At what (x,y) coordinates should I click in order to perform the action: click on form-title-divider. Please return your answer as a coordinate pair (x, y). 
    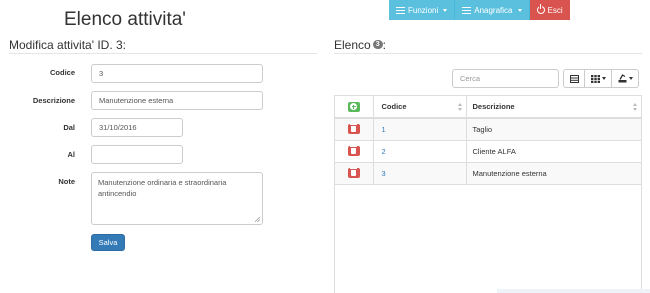
    Looking at the image, I should click on (163, 53).